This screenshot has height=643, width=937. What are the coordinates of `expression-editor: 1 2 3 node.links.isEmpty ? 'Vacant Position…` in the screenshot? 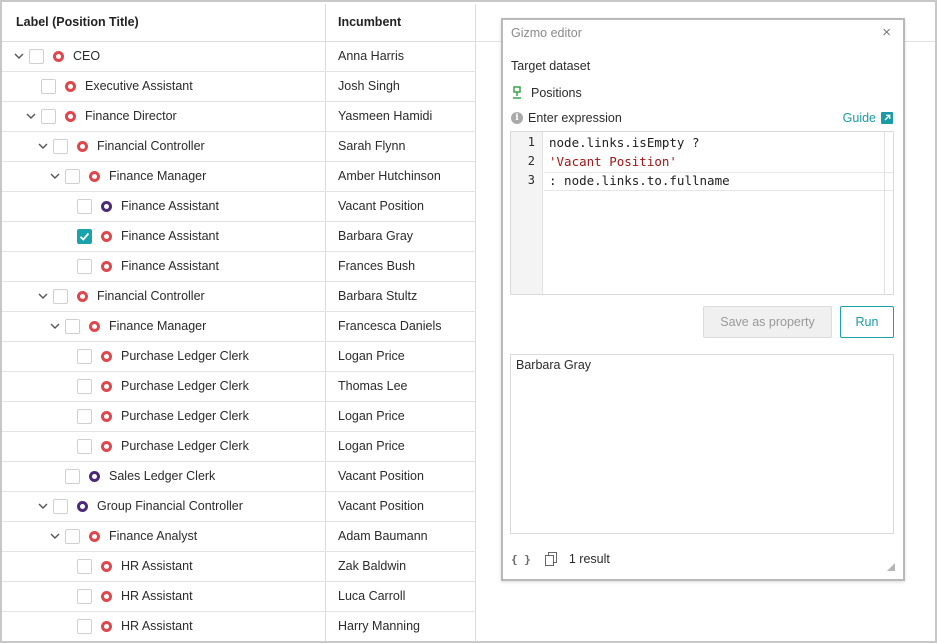 It's located at (702, 213).